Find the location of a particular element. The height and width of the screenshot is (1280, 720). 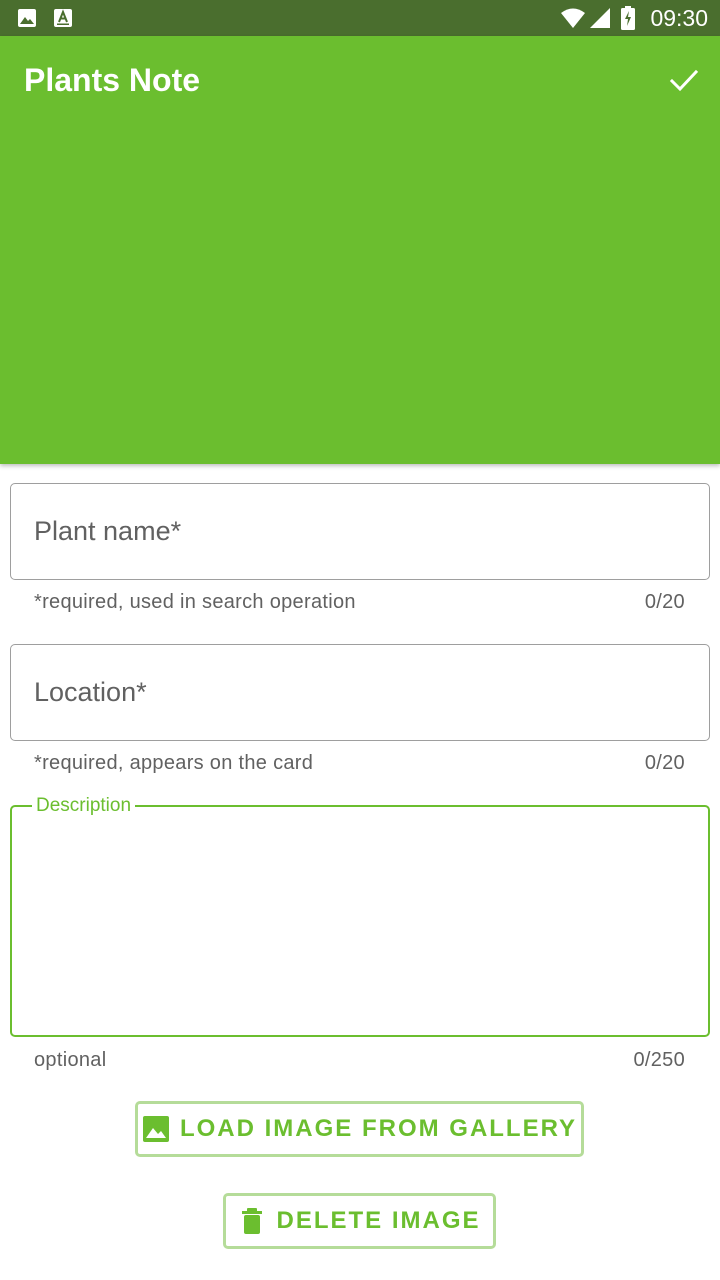

load-image-button: LOAD IMAGE FROM GALLERY is located at coordinates (359, 1129).